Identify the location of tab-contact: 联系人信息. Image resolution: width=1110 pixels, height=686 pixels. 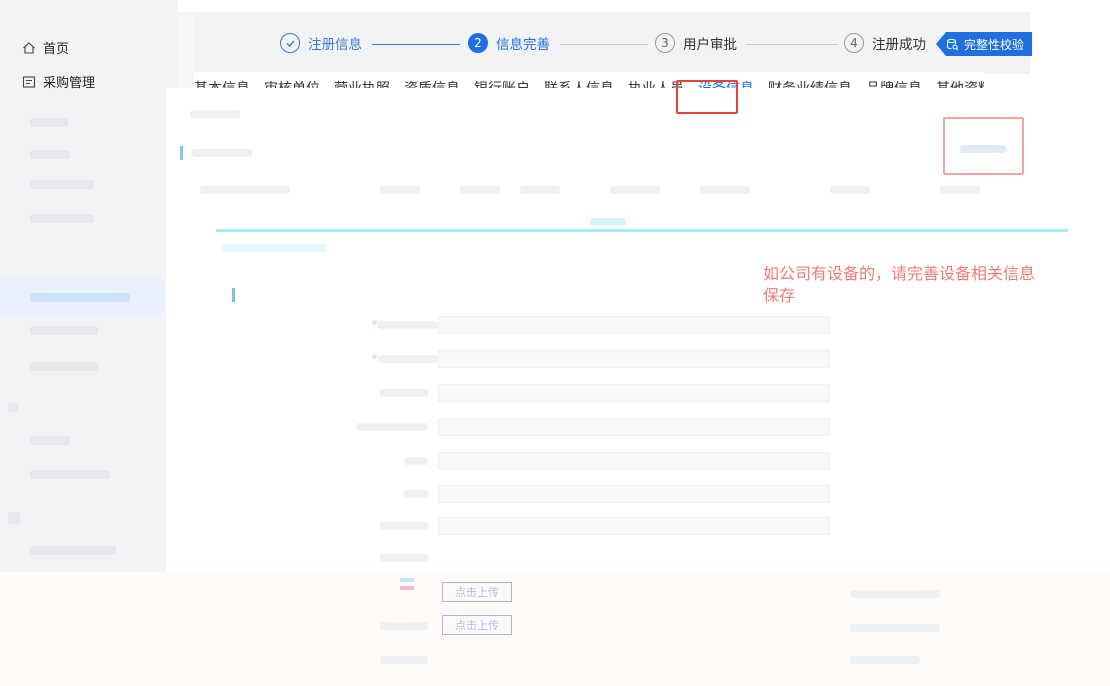
(579, 83).